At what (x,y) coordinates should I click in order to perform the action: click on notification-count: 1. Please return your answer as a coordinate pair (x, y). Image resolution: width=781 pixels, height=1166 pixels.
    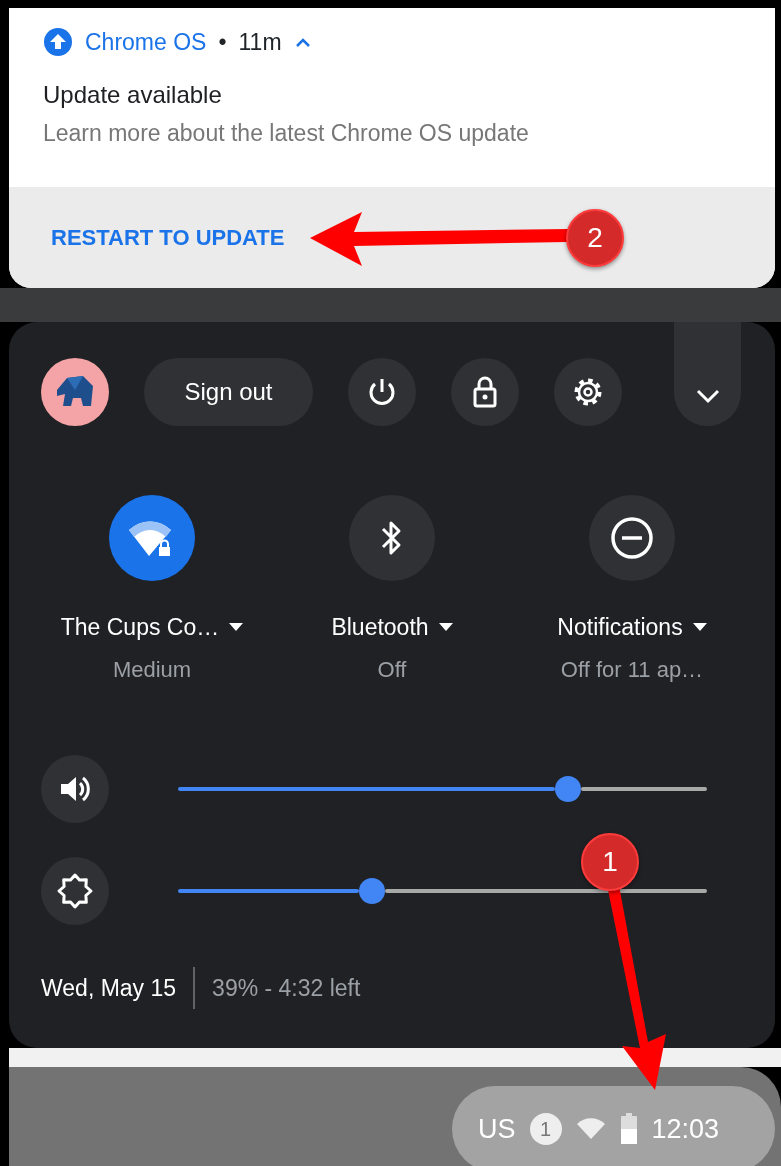
    Looking at the image, I should click on (545, 1129).